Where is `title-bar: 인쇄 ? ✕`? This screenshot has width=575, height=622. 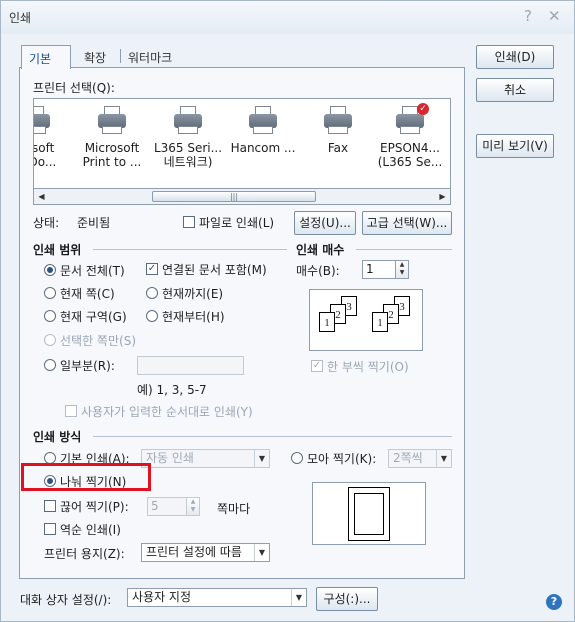 title-bar: 인쇄 ? ✕ is located at coordinates (287, 17).